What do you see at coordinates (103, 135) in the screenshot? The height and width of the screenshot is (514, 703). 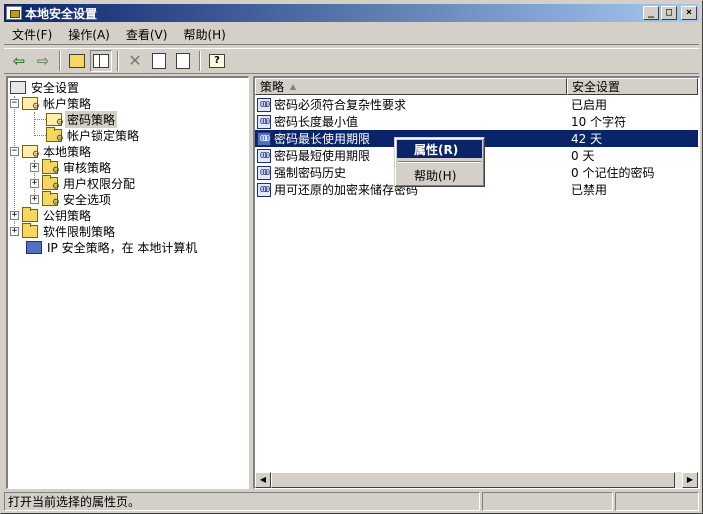 I see `tree-label: 帐户锁定策略` at bounding box center [103, 135].